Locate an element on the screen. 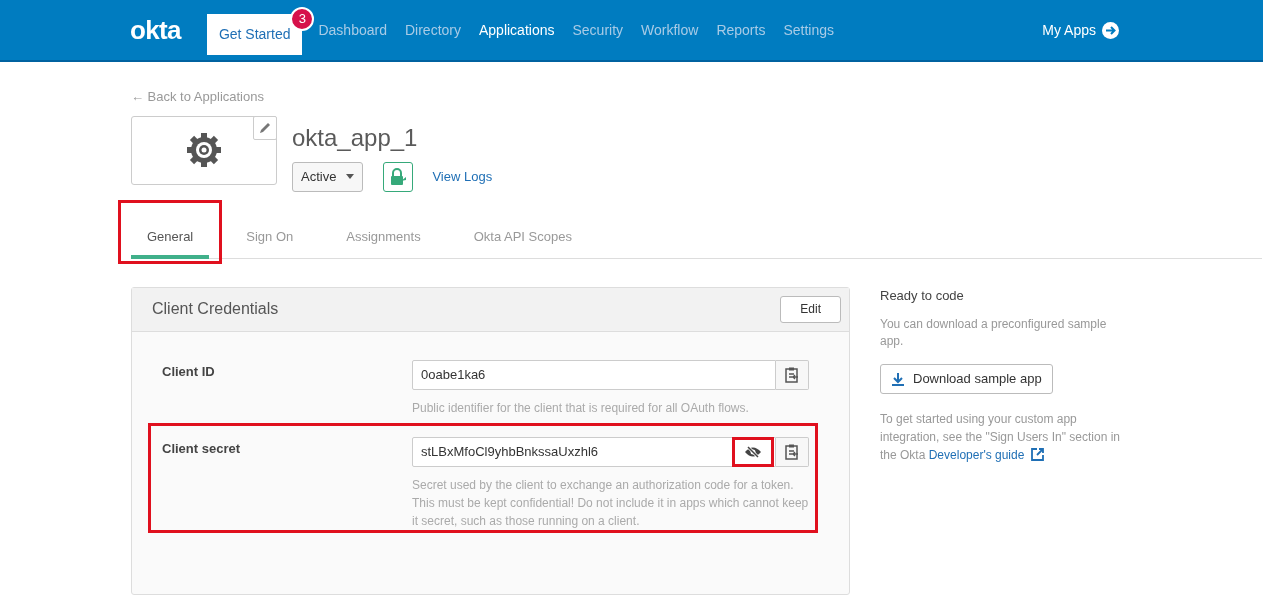  logo: okta is located at coordinates (155, 30).